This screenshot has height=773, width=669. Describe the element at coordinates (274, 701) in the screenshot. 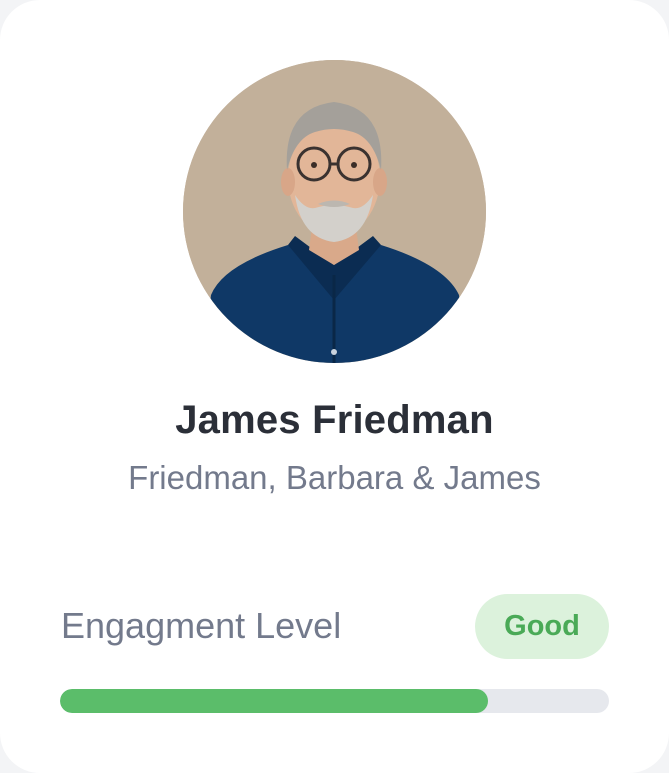

I see `engagement-progress-fill` at that location.